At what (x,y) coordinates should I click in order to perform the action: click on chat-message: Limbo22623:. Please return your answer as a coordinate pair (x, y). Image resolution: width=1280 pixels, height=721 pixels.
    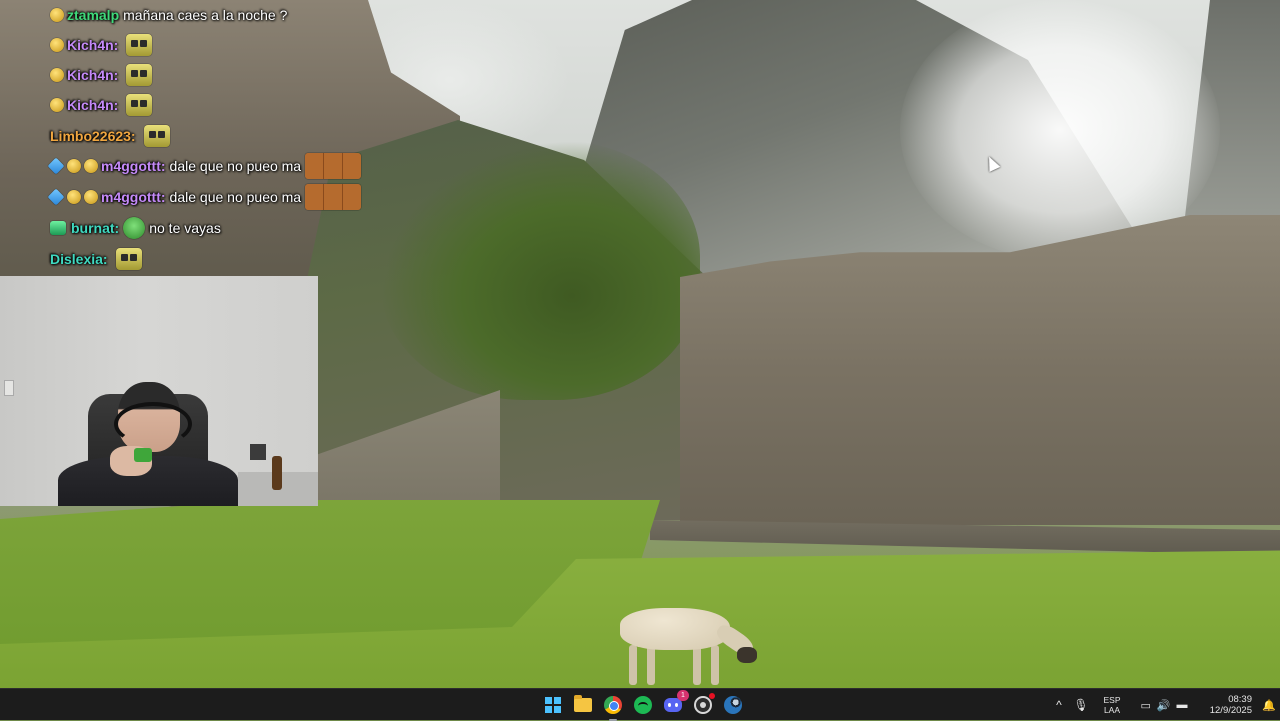
    Looking at the image, I should click on (110, 136).